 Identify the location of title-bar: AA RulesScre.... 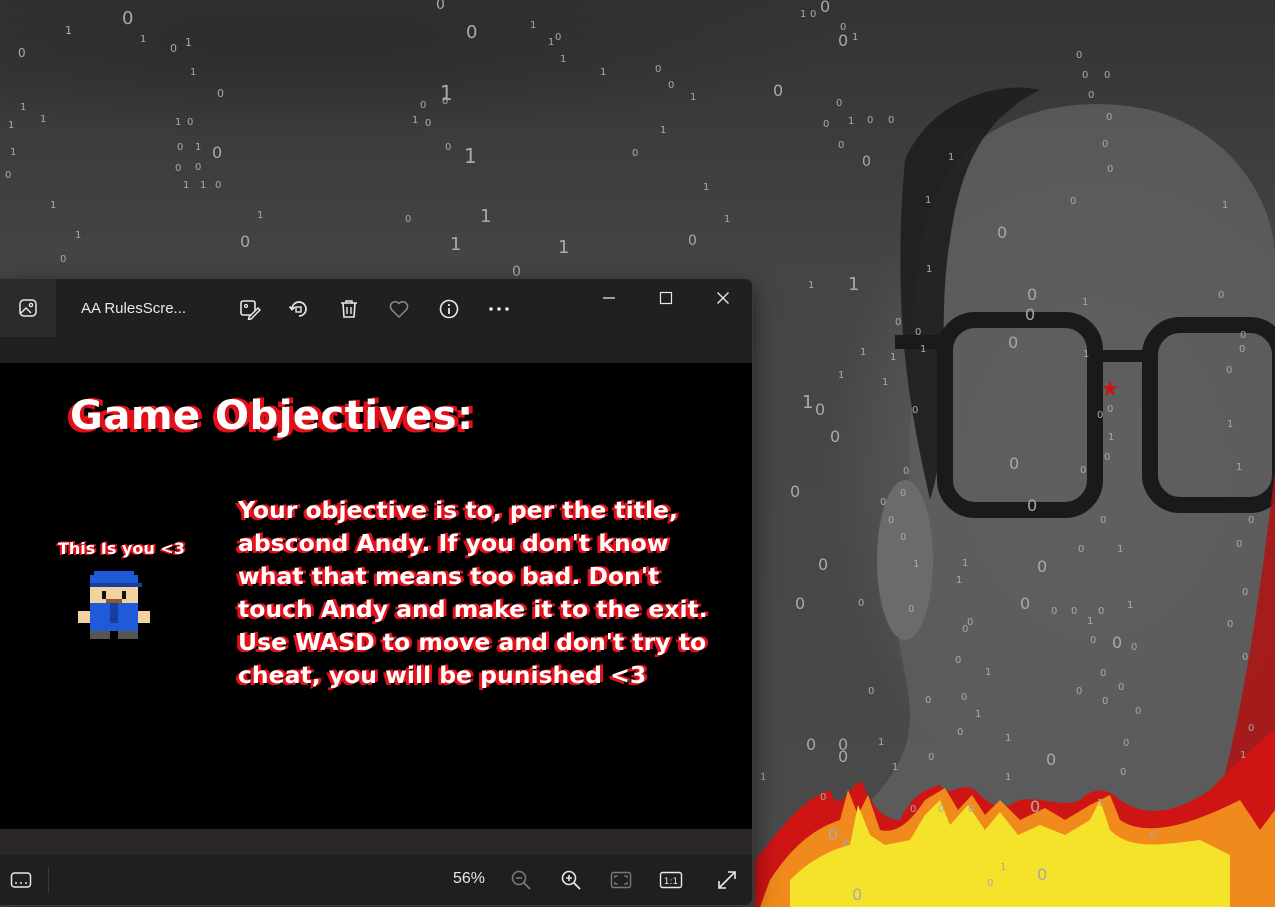
(376, 321).